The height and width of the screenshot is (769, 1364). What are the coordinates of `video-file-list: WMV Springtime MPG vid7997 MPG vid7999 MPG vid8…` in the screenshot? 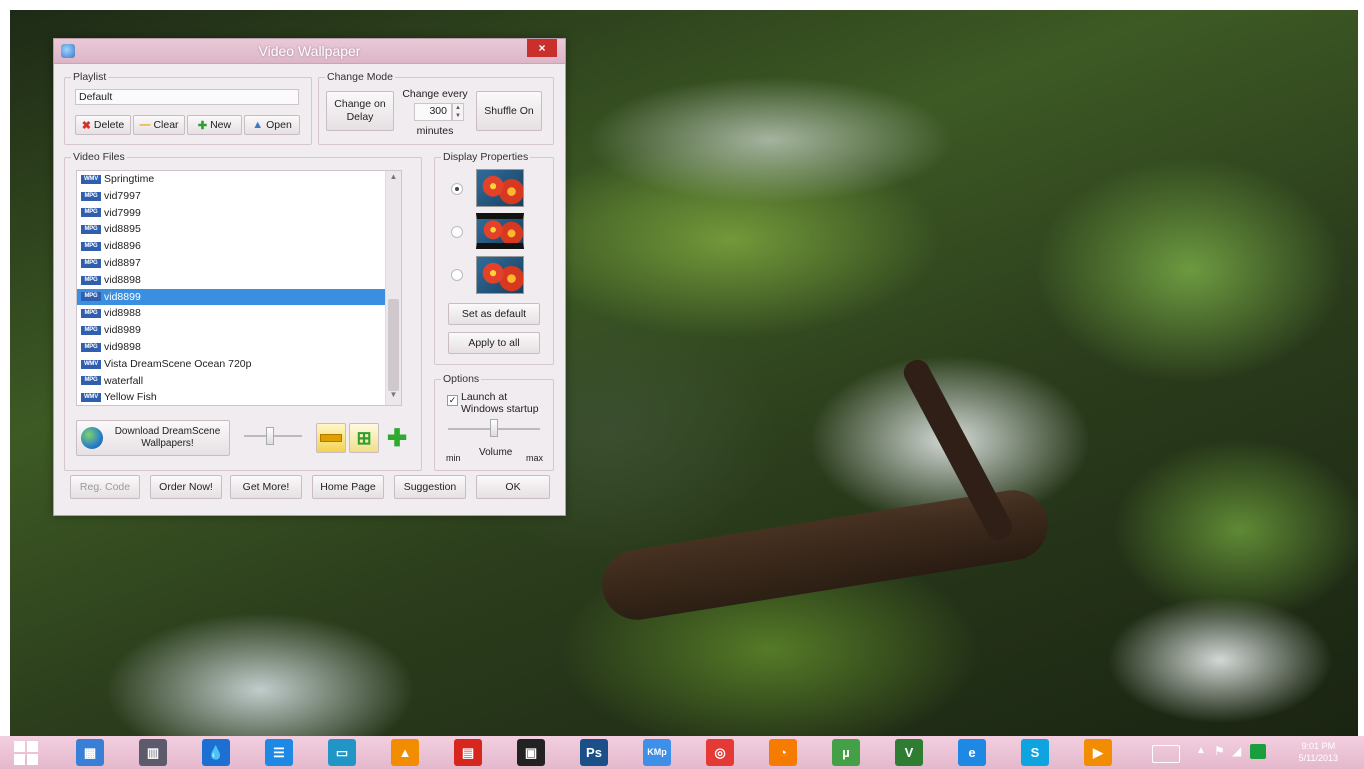 It's located at (239, 288).